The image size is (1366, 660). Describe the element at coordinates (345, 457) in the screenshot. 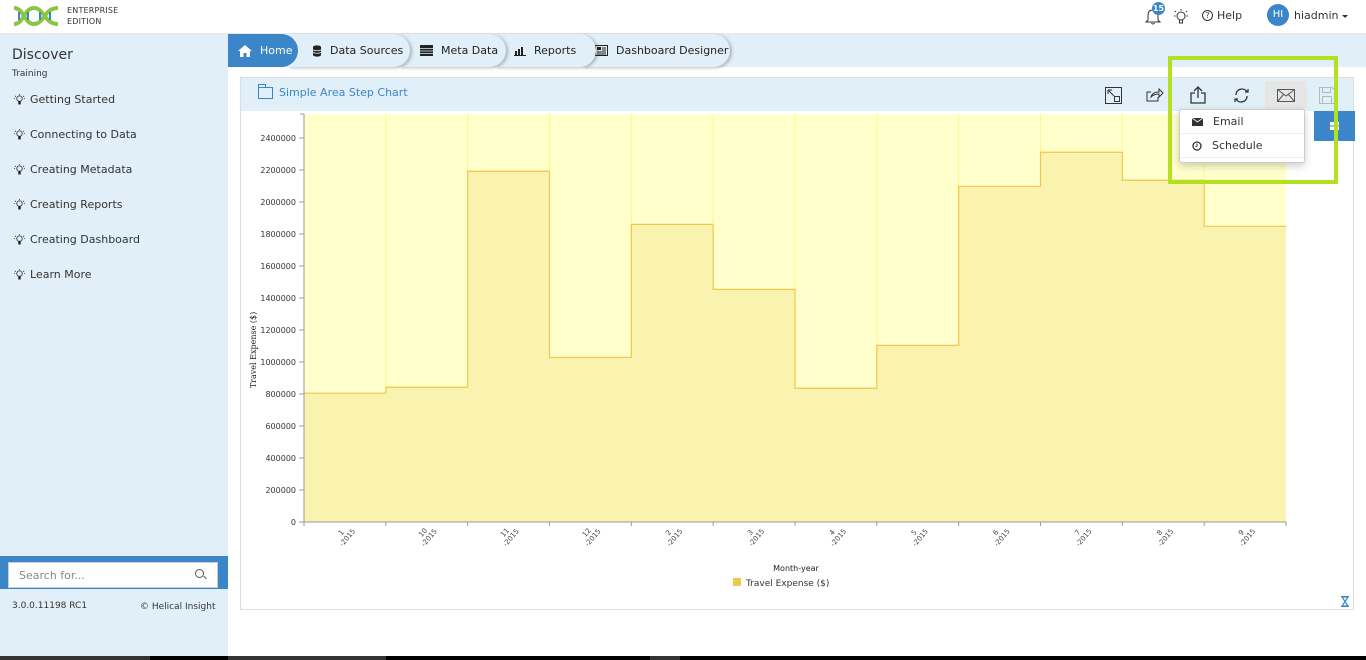

I see `step-segment-1-2015` at that location.